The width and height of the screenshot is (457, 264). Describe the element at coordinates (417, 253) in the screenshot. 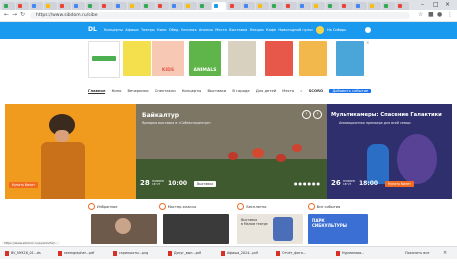

I see `show-all-downloads-button: Показать все` at that location.